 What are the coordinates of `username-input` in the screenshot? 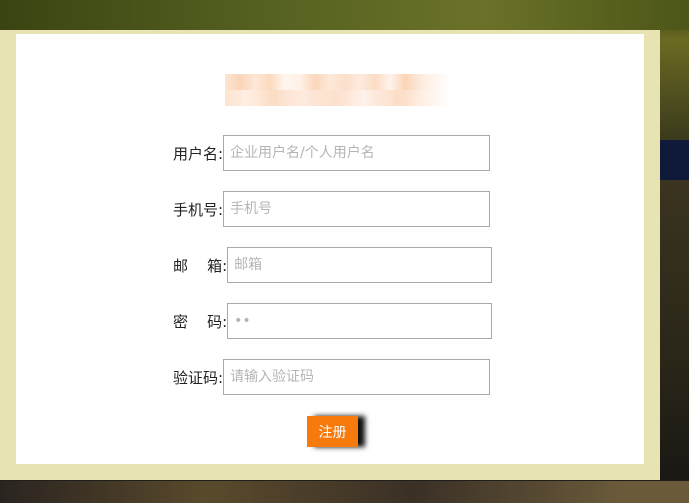 It's located at (357, 153).